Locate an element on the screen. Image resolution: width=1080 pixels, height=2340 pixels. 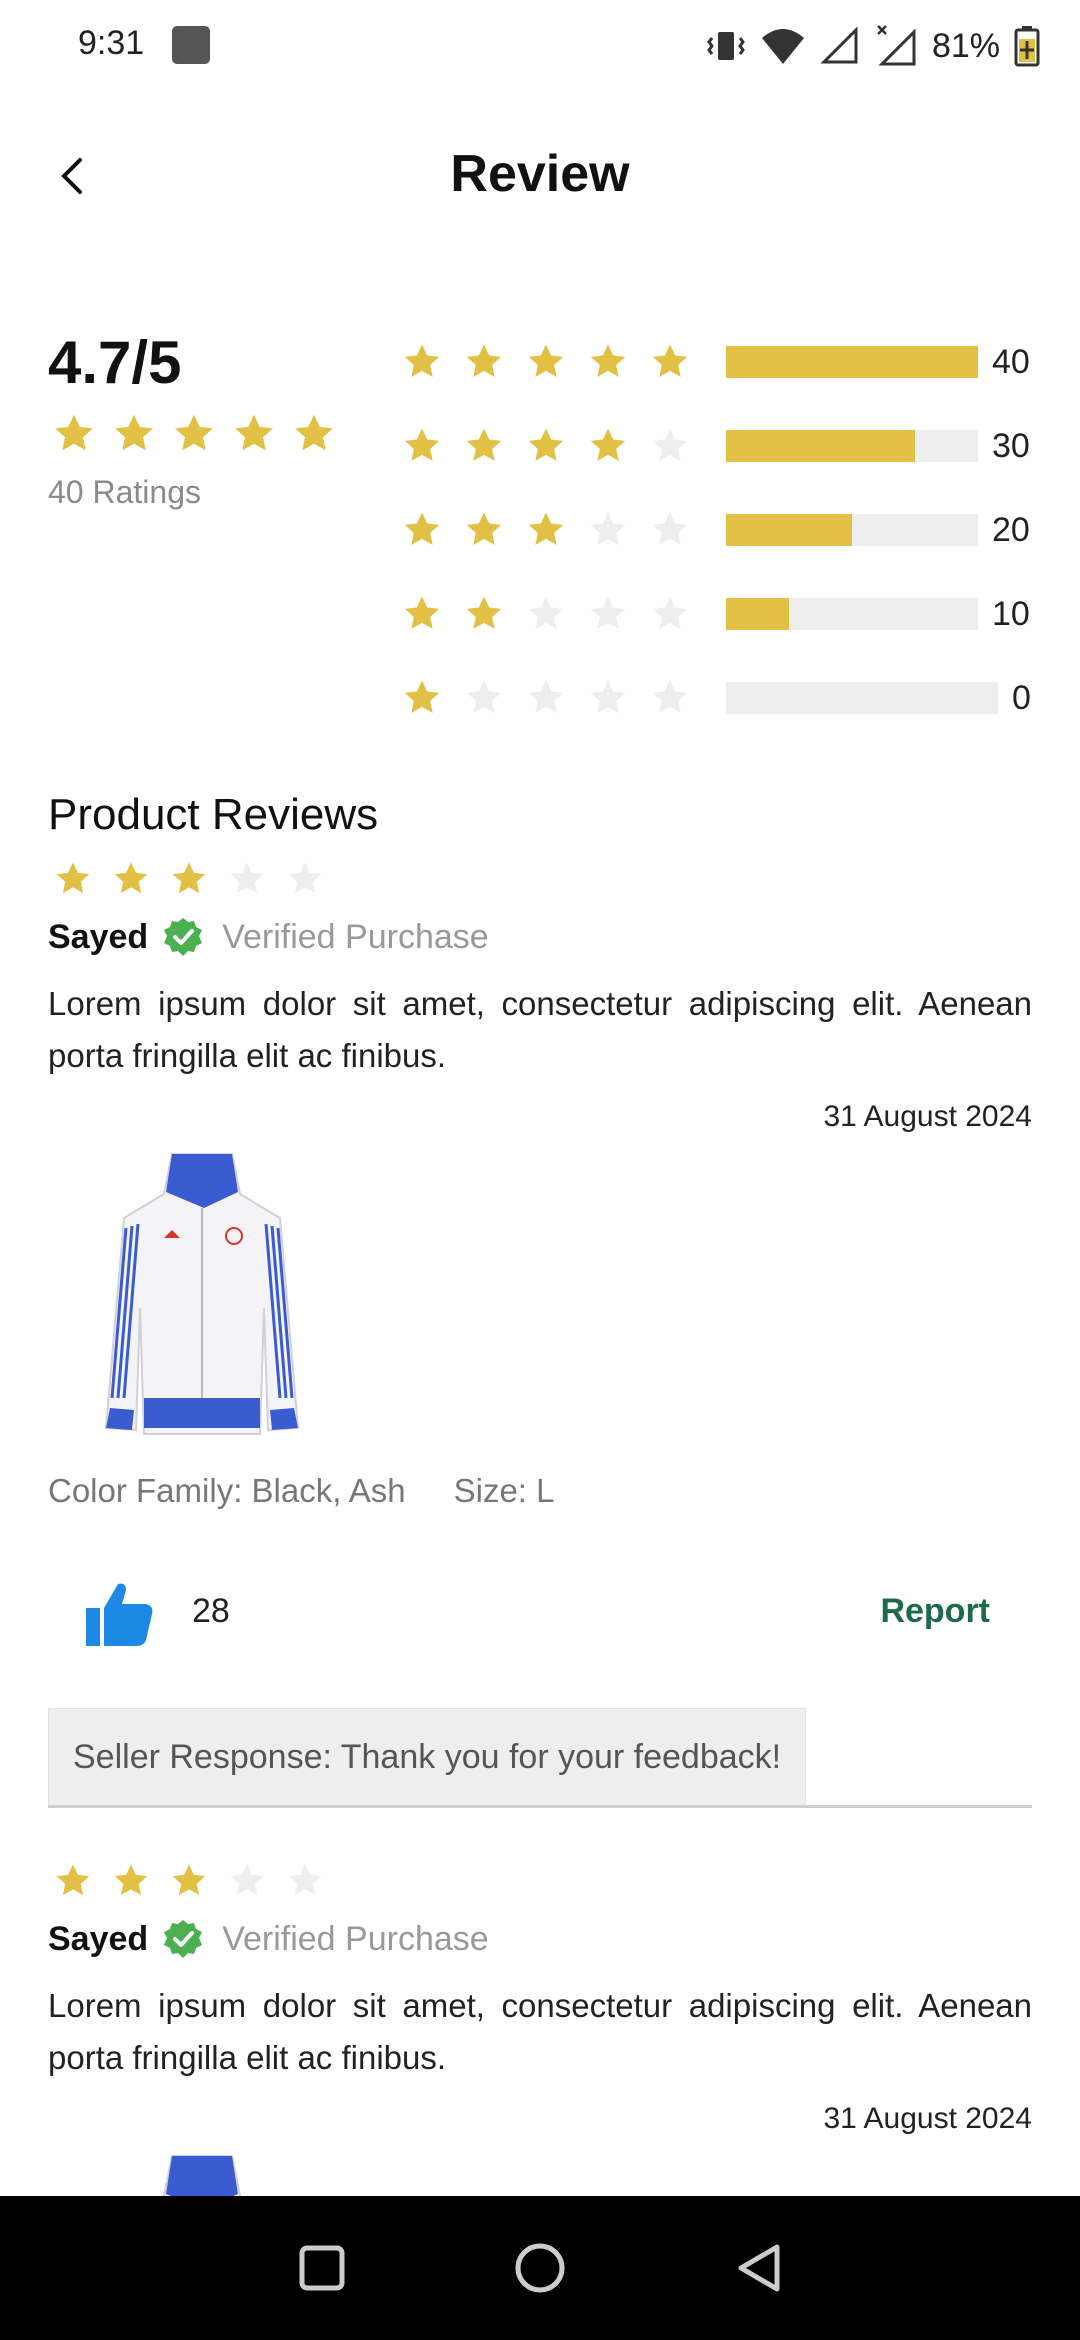
distribution-row-5: 40 is located at coordinates (722, 362).